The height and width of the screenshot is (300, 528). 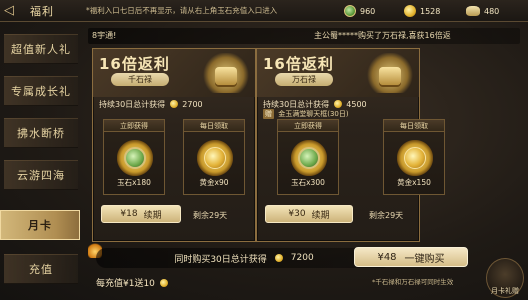 What do you see at coordinates (430, 11) in the screenshot?
I see `gold-amount: 1528` at bounding box center [430, 11].